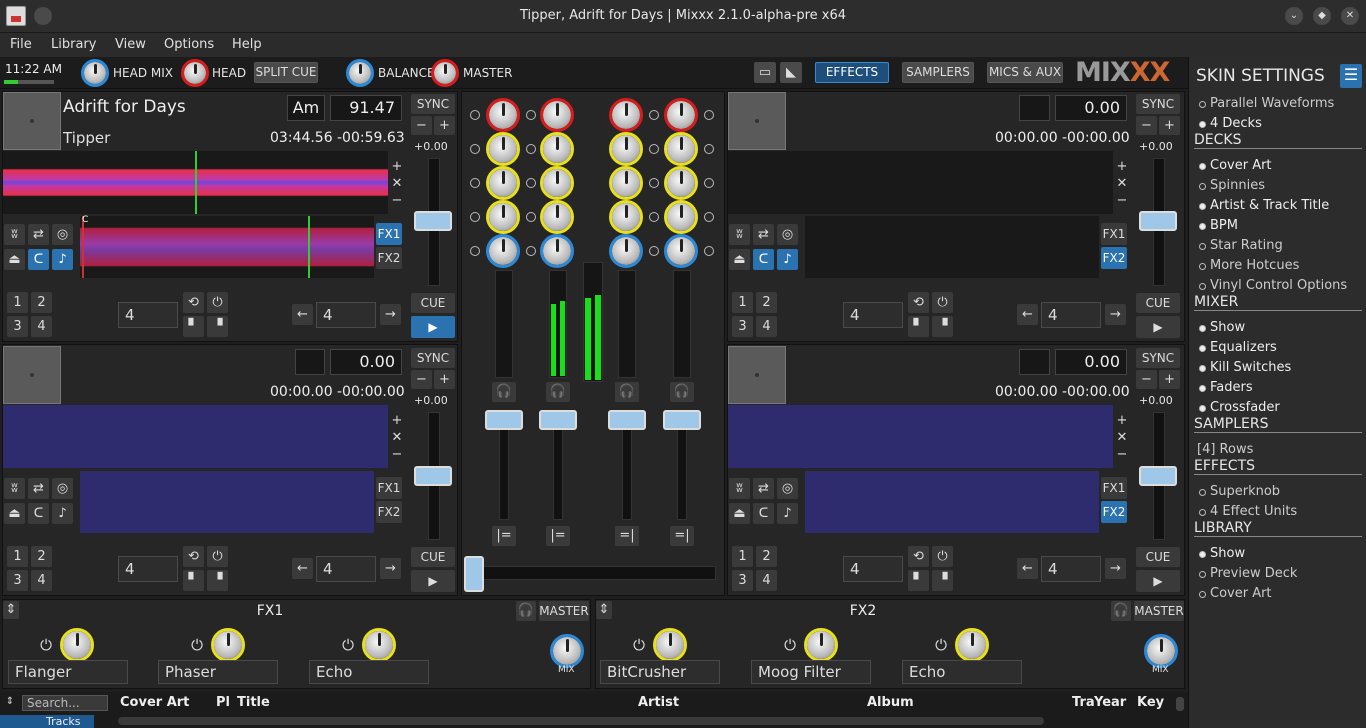 The height and width of the screenshot is (728, 1366). Describe the element at coordinates (369, 672) in the screenshot. I see `fx1-effect3-select: Echo` at that location.